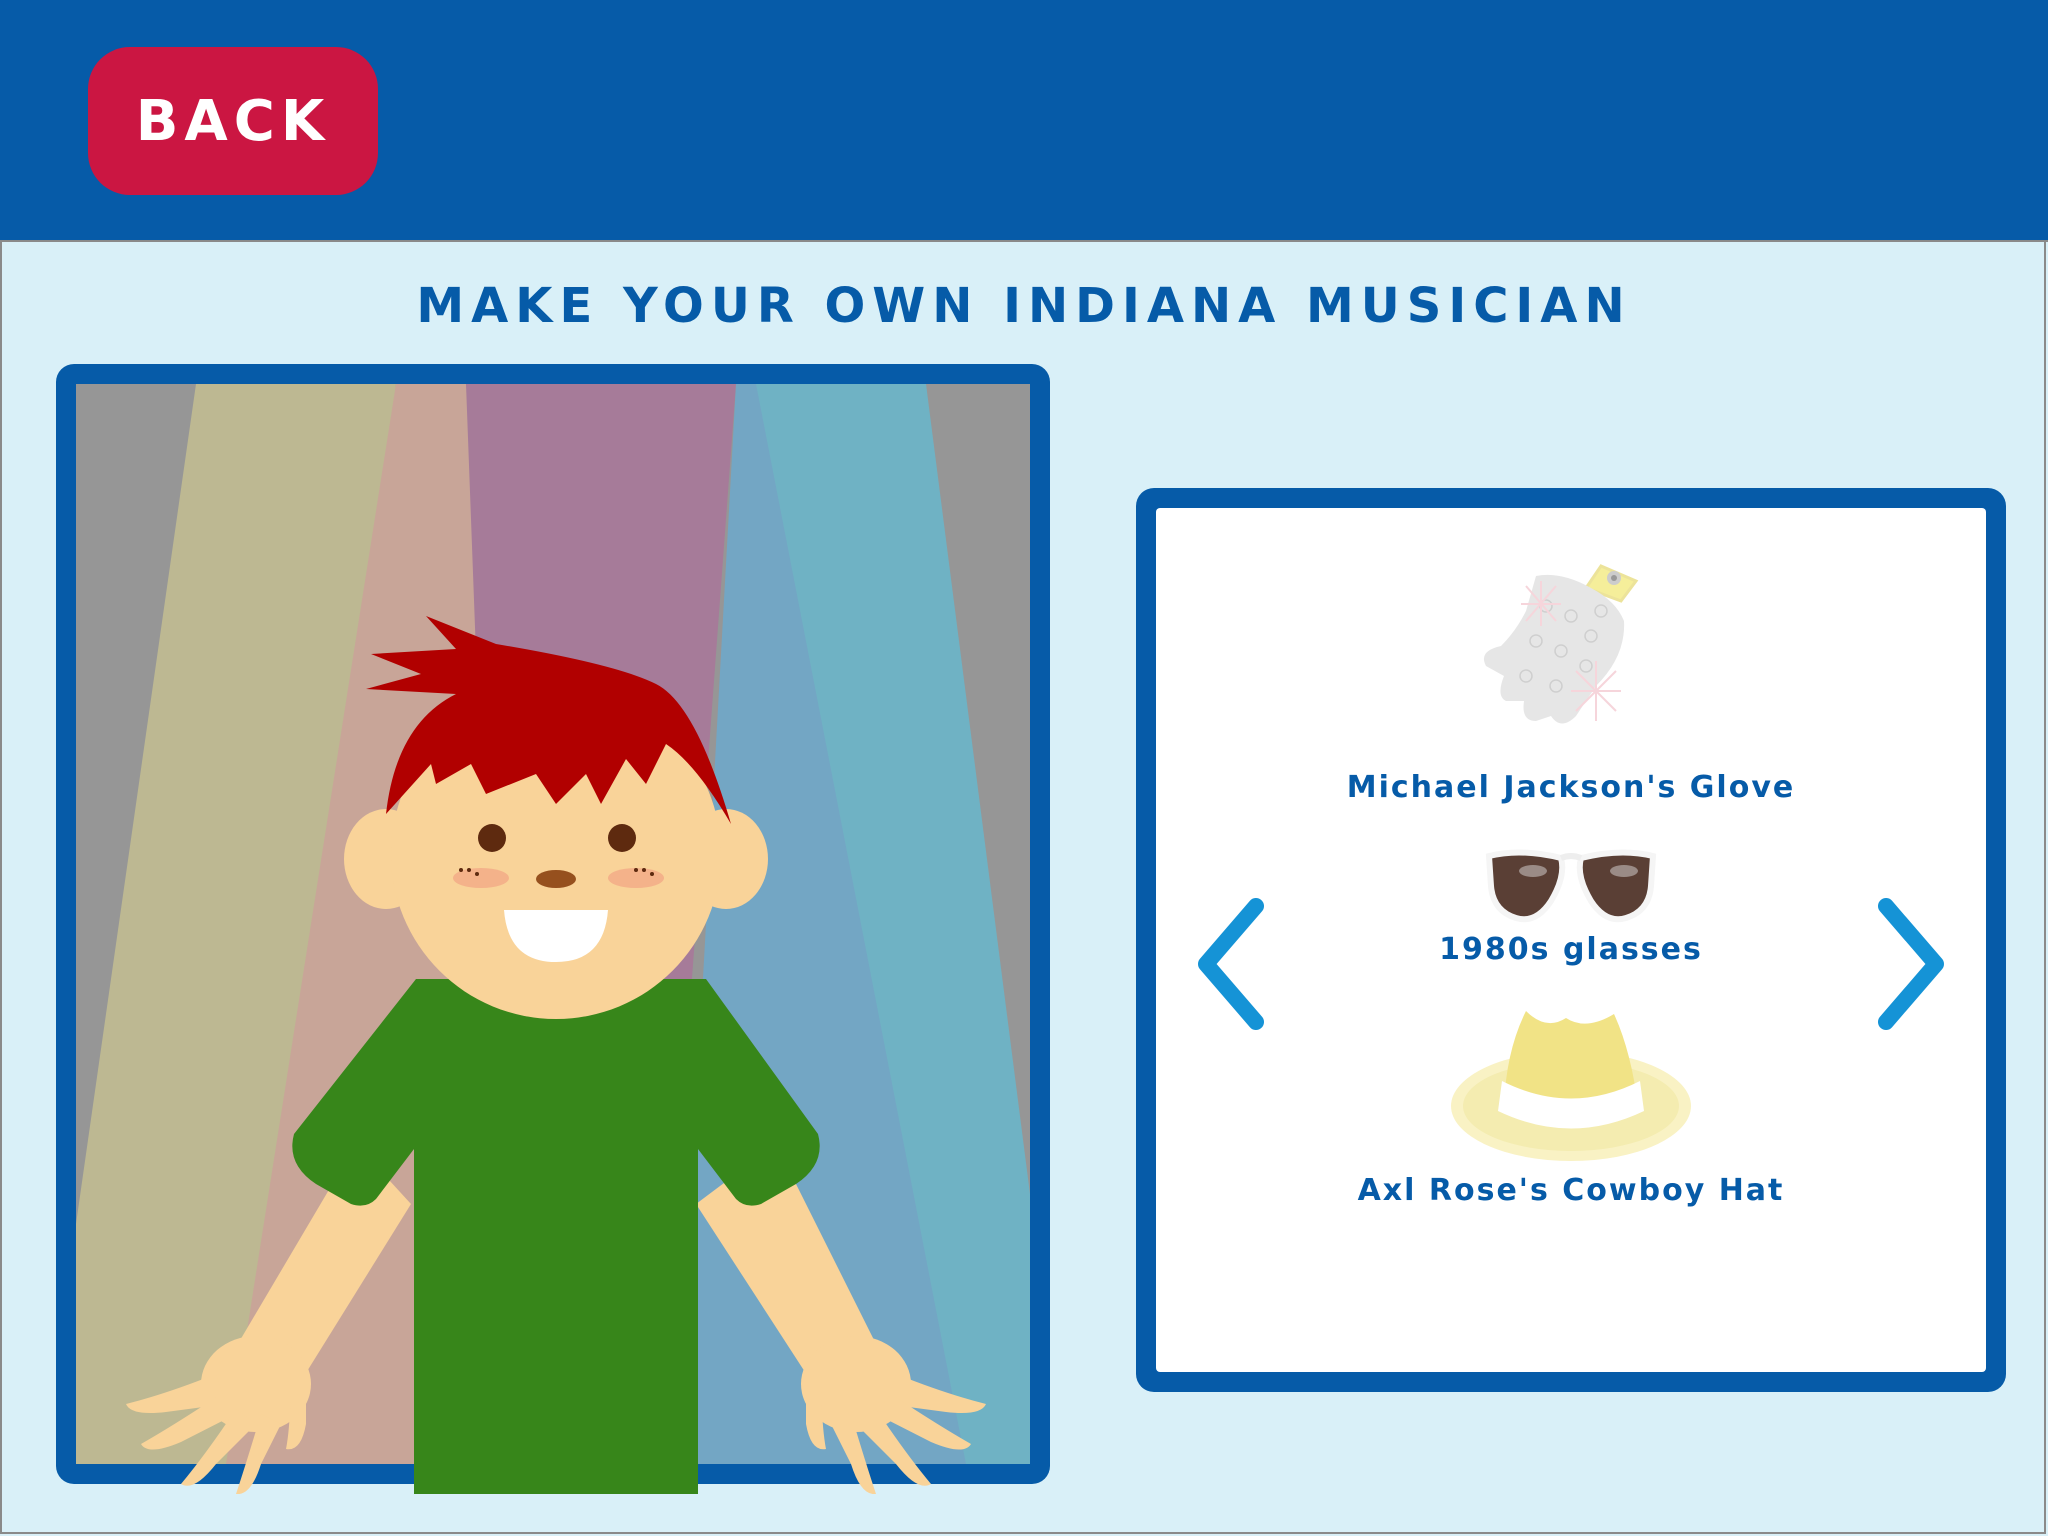 The height and width of the screenshot is (1536, 2048). What do you see at coordinates (1571, 1086) in the screenshot?
I see `cowboy-hat-icon` at bounding box center [1571, 1086].